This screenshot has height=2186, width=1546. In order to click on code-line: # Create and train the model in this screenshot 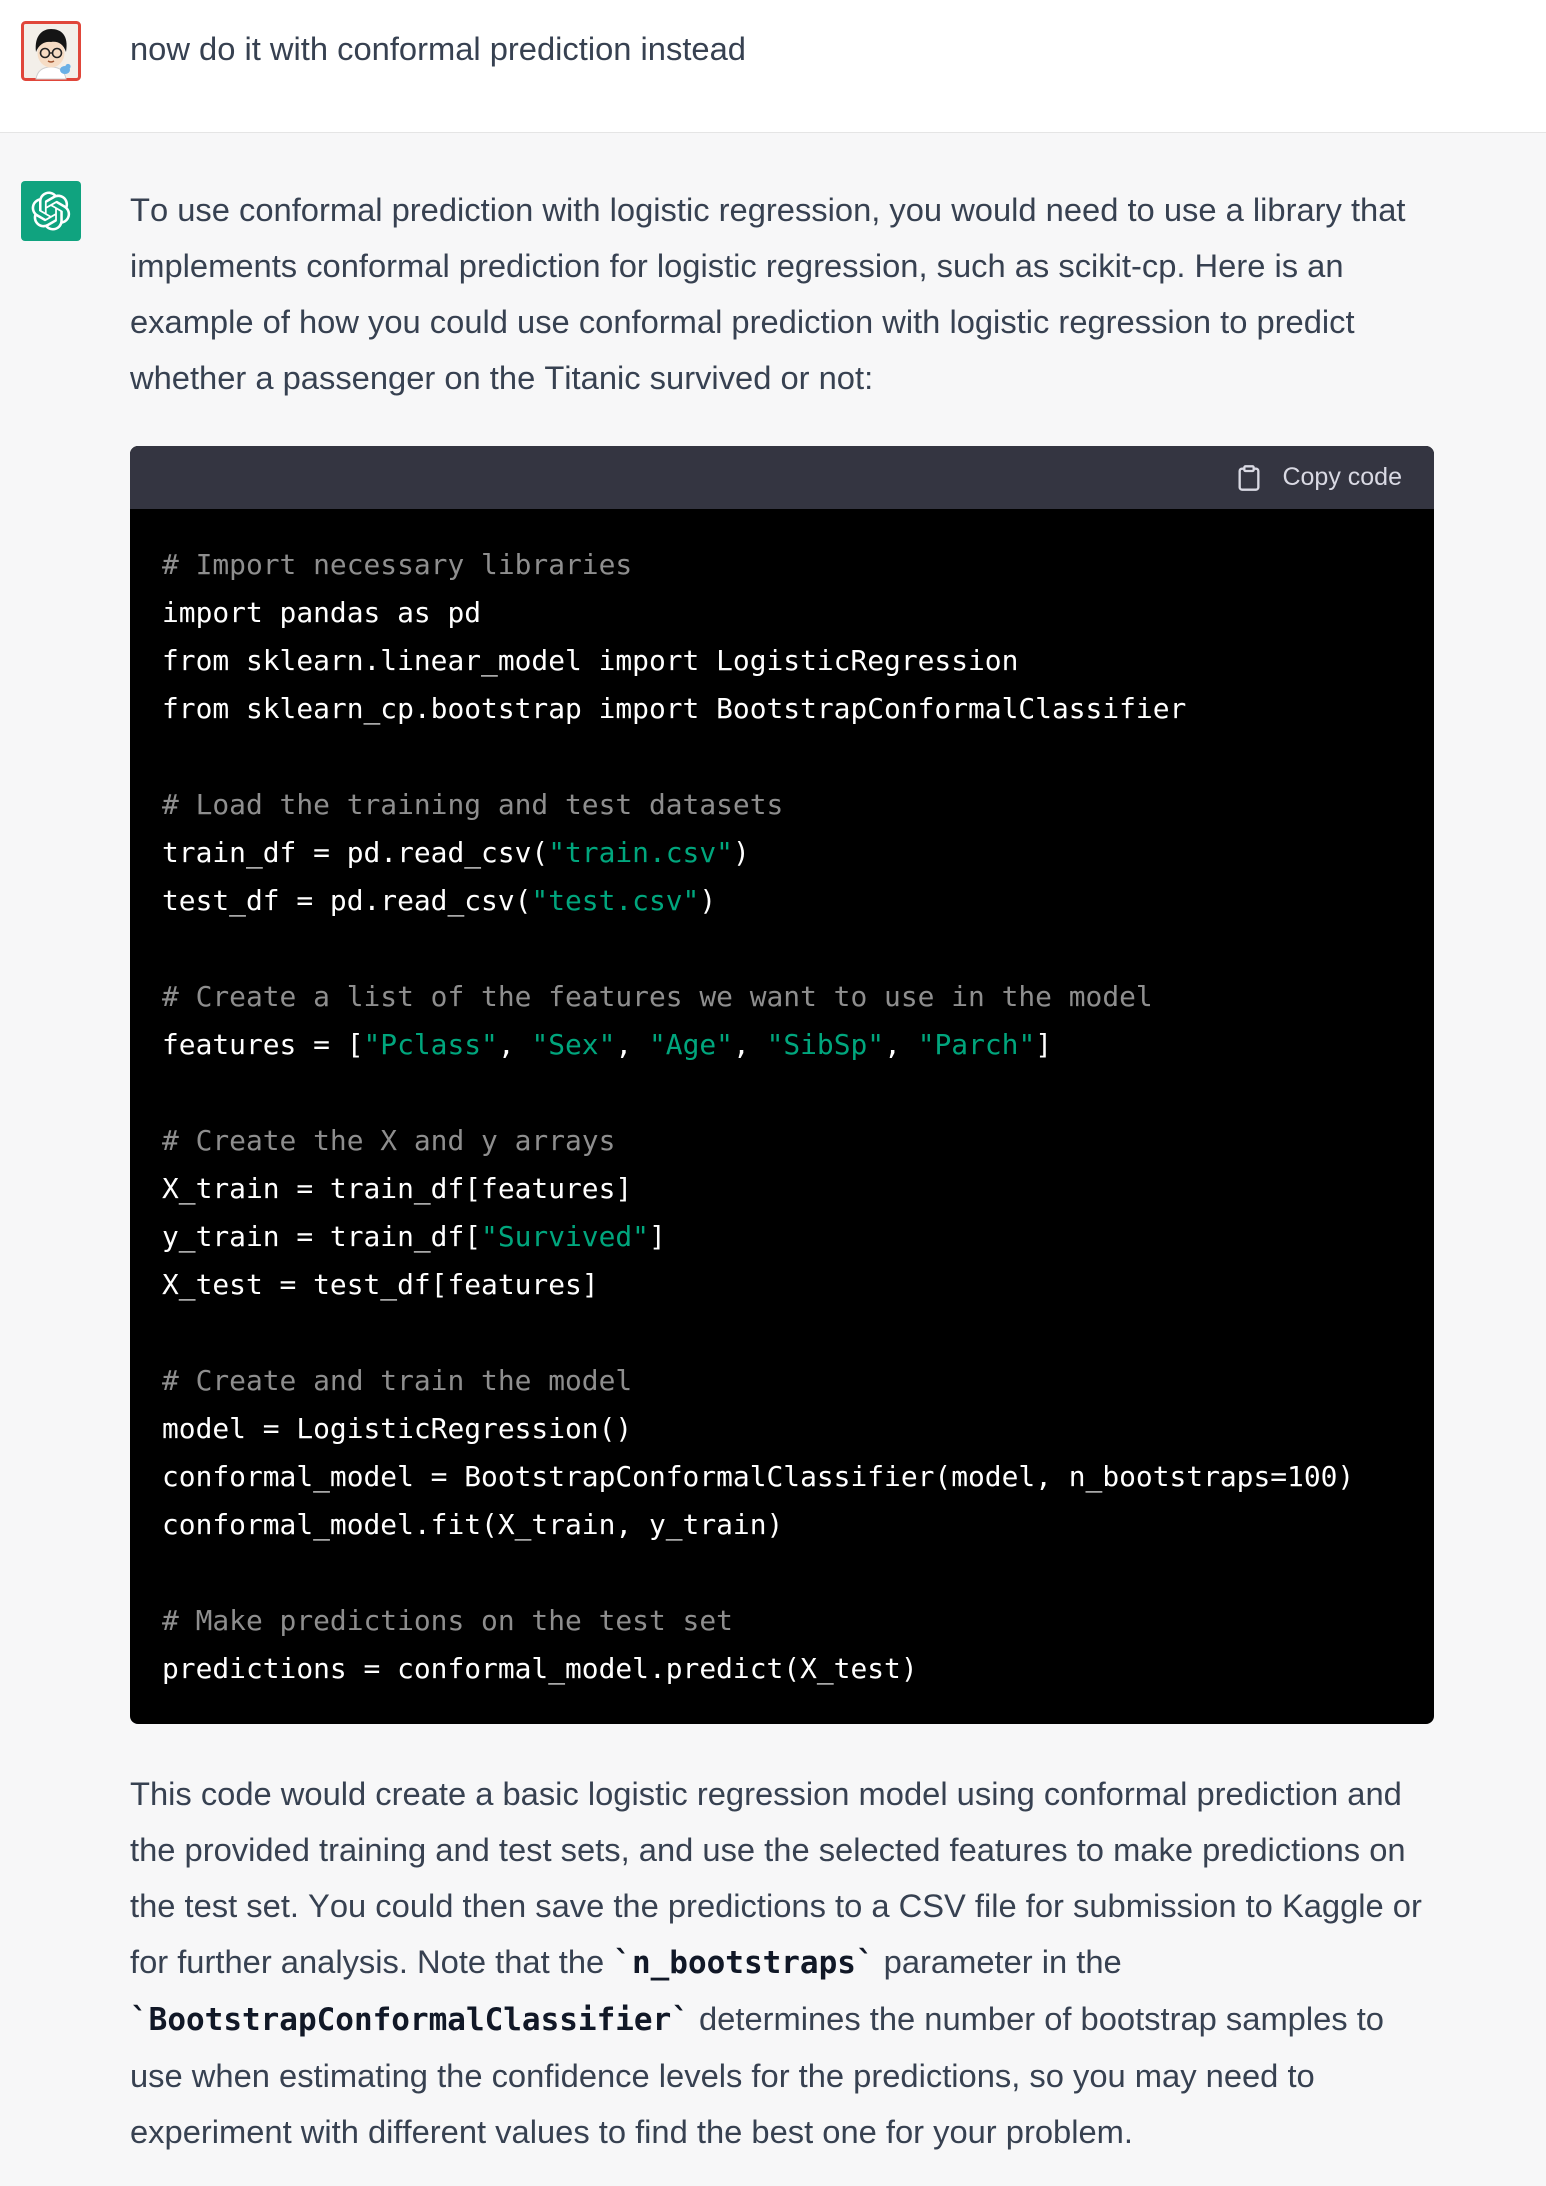, I will do `click(782, 1381)`.